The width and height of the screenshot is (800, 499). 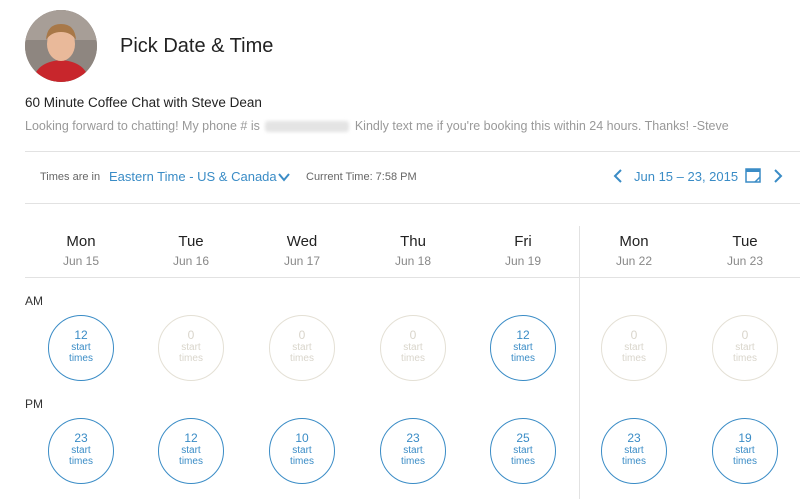 I want to click on day-name: Thu, so click(x=413, y=241).